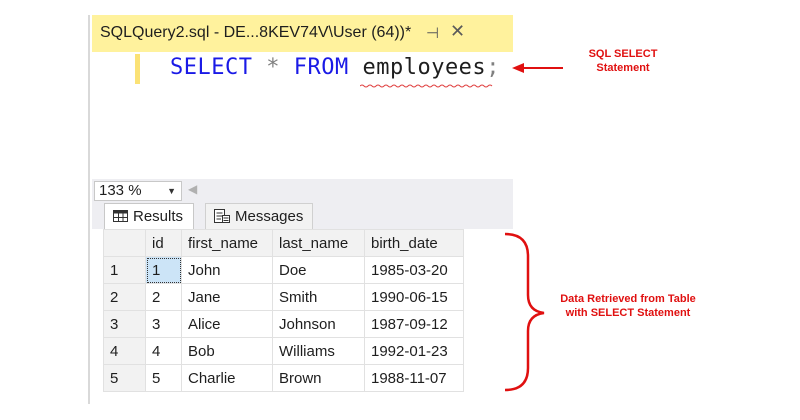  Describe the element at coordinates (537, 68) in the screenshot. I see `annotation-arrow` at that location.